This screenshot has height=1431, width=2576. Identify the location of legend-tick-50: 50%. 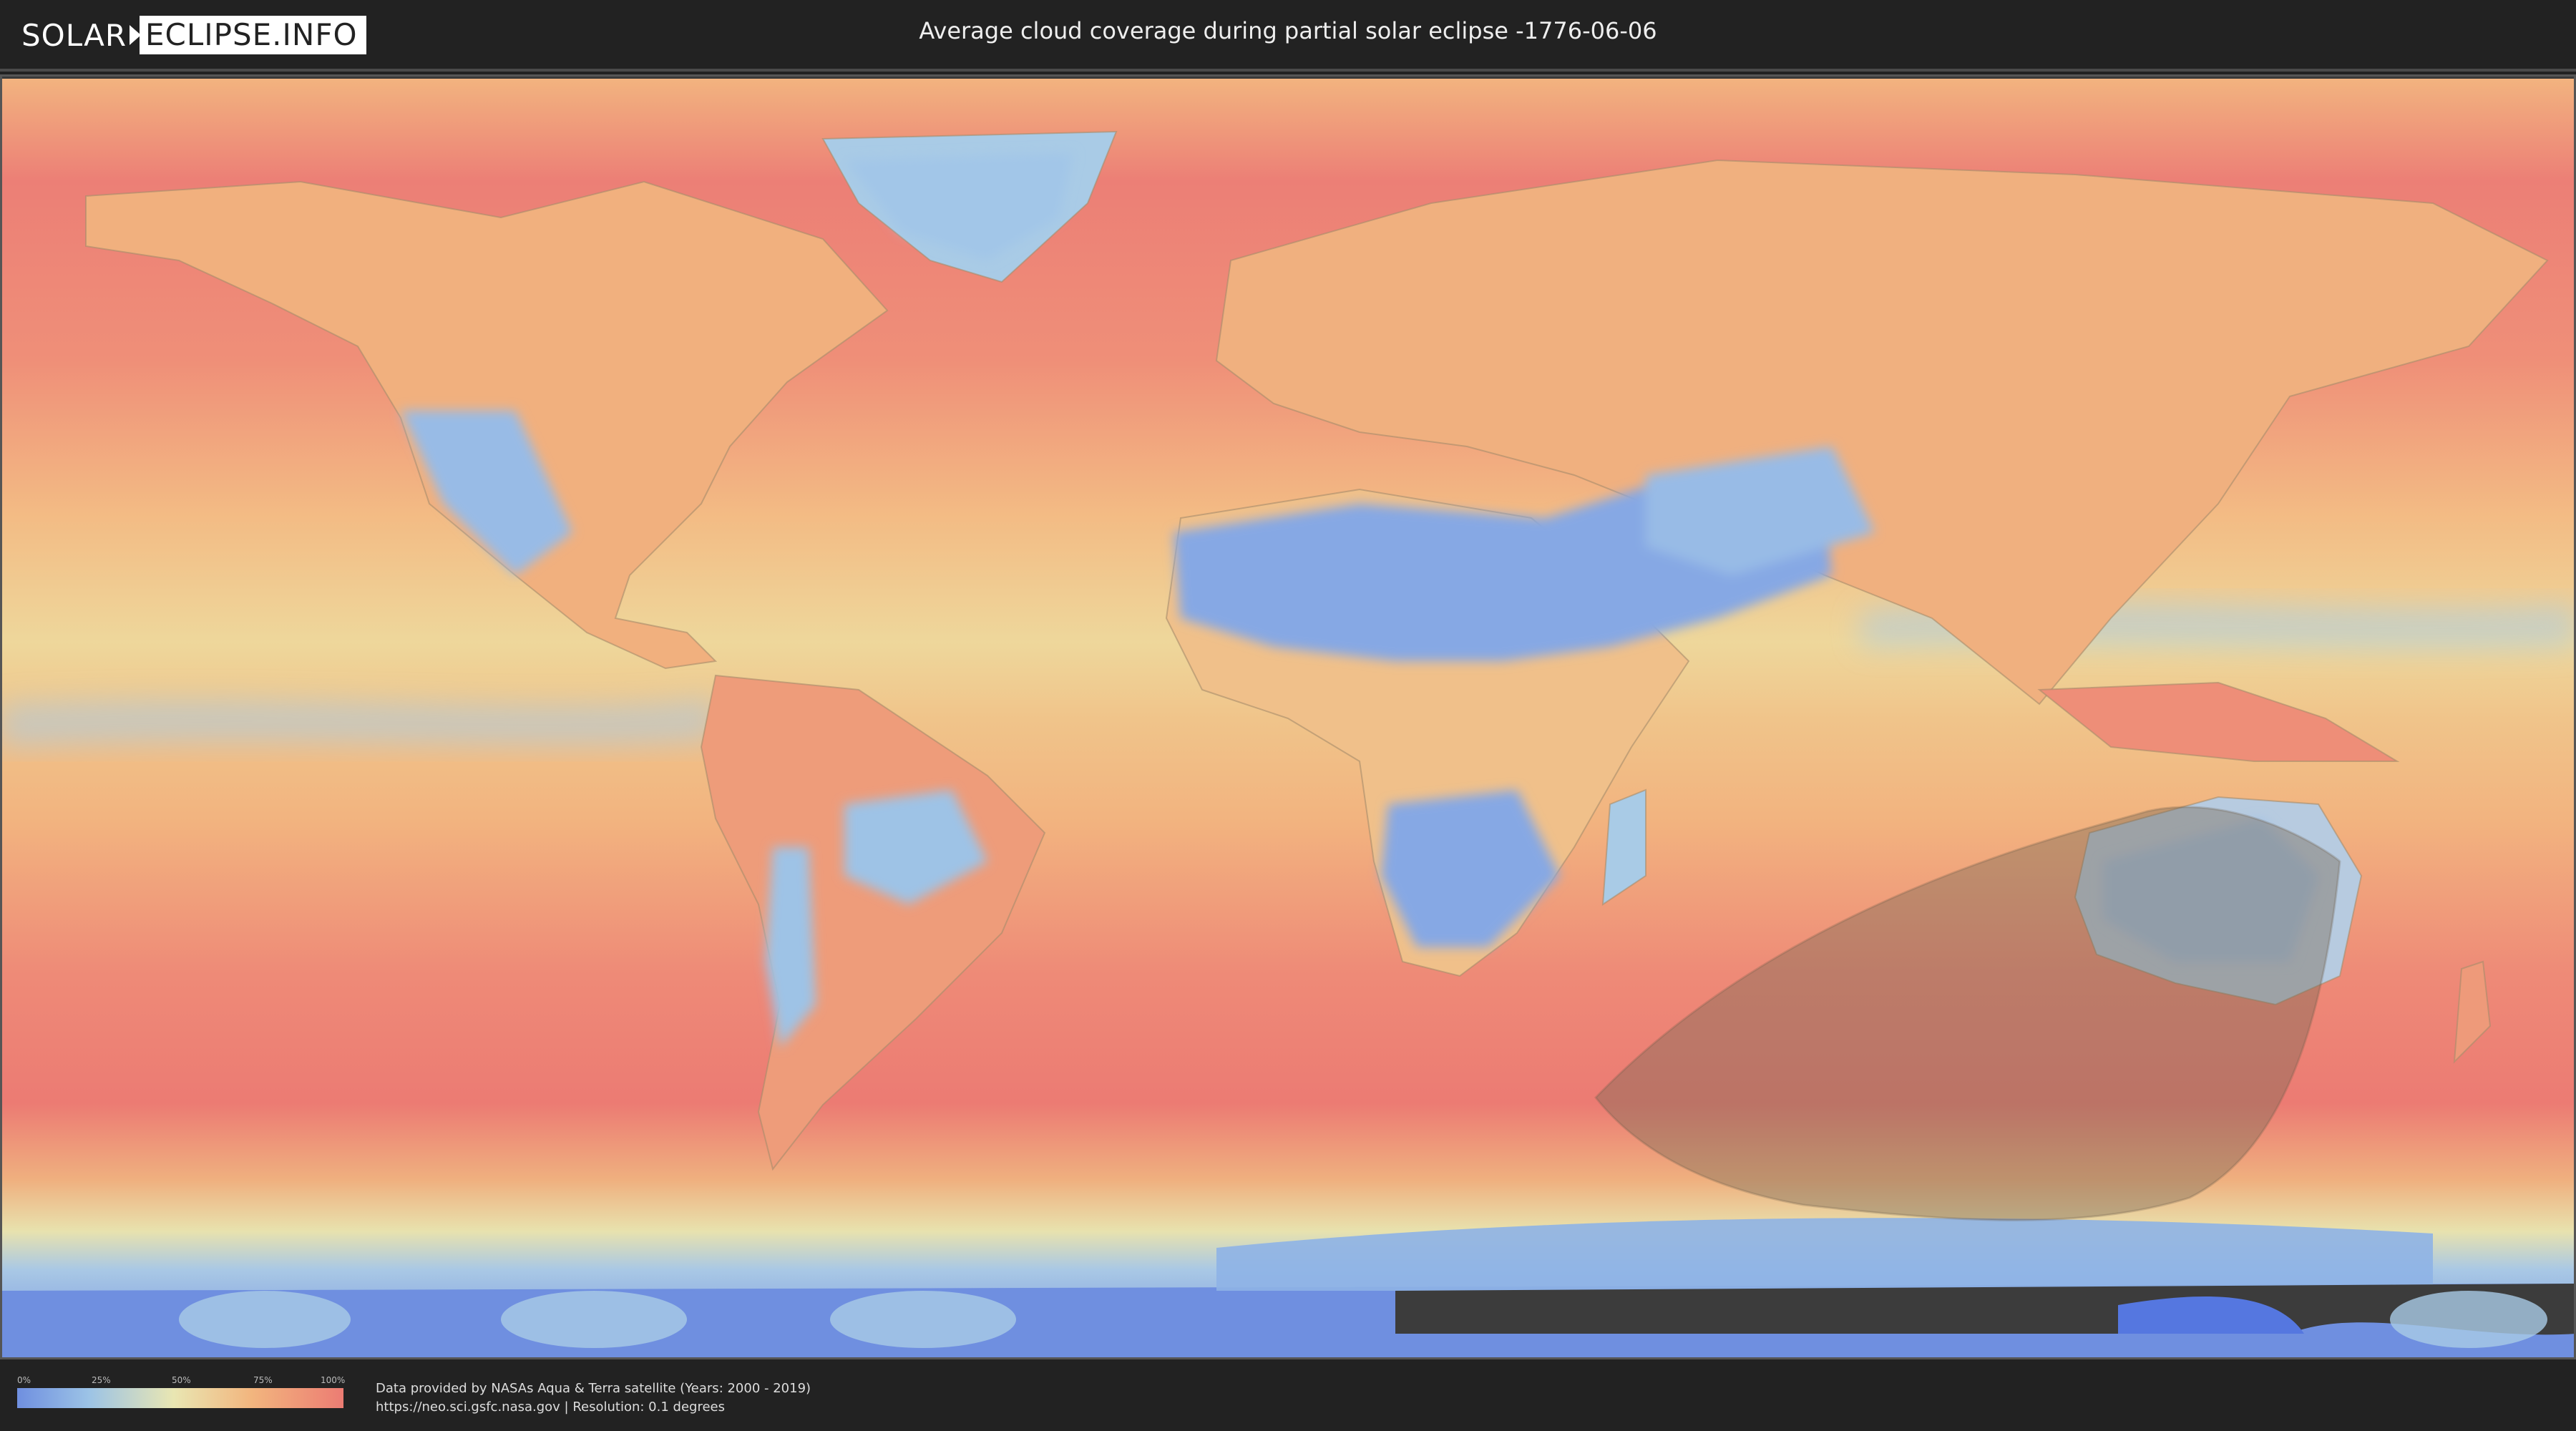
(181, 1380).